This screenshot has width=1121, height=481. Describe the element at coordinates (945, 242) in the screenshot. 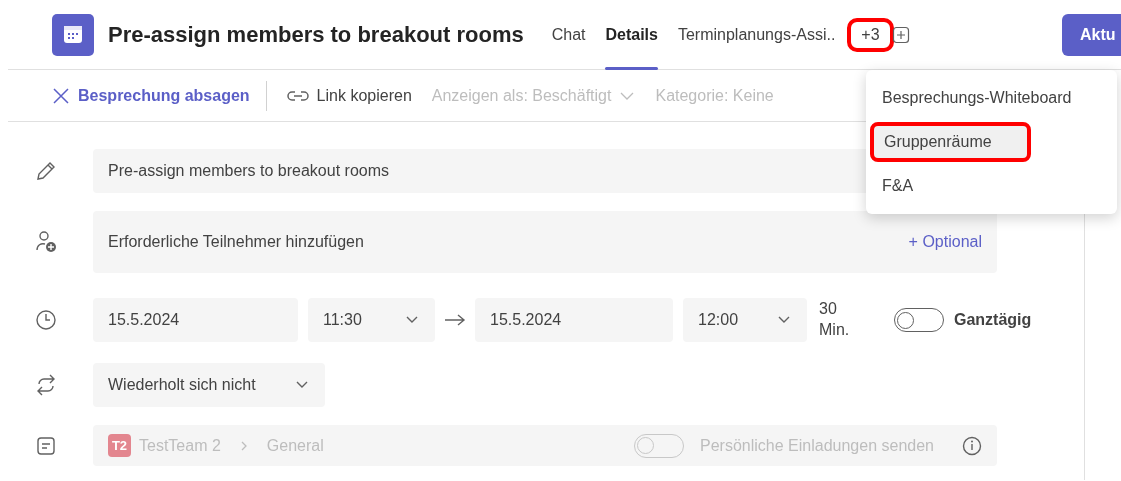

I see `optional-link: + Optional` at that location.